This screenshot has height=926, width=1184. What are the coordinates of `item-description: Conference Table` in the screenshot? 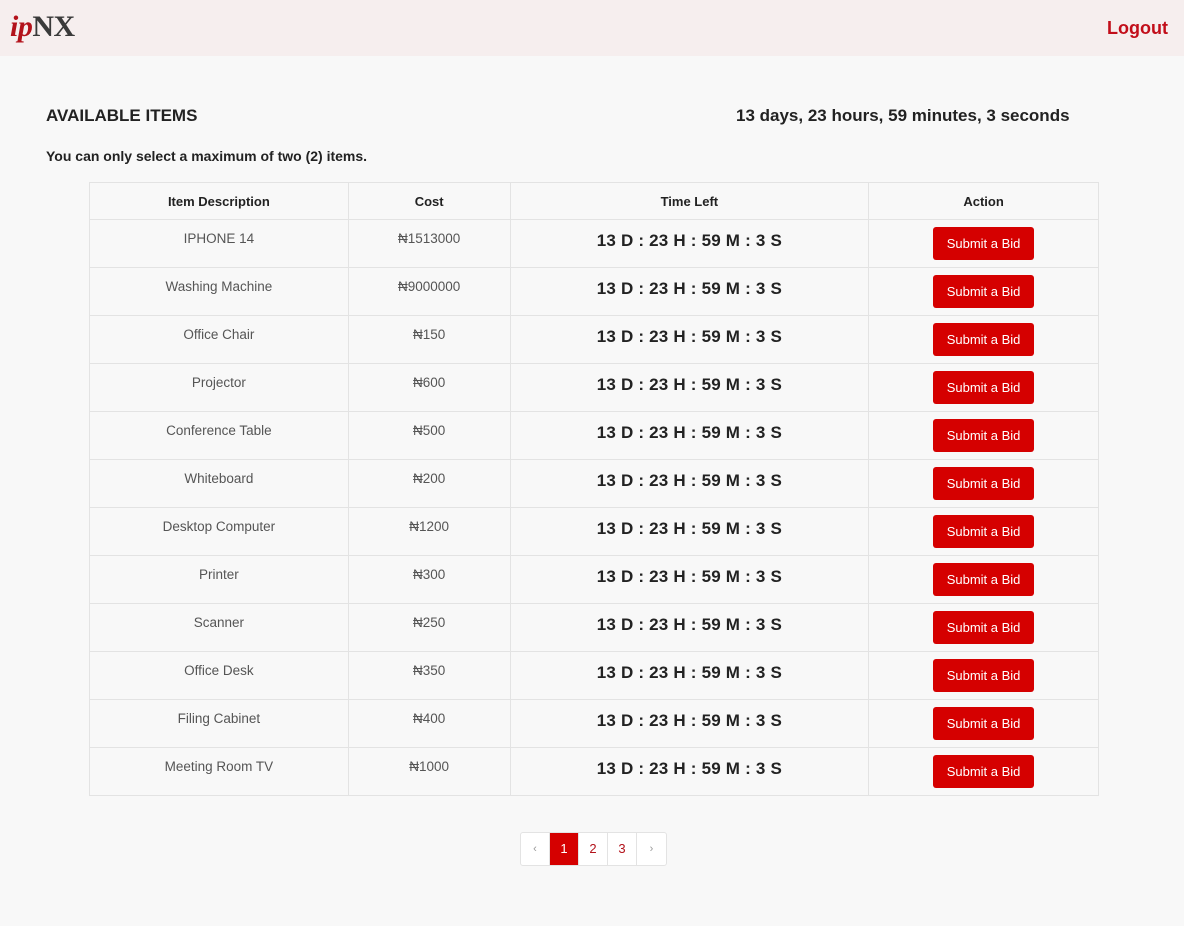 It's located at (219, 435).